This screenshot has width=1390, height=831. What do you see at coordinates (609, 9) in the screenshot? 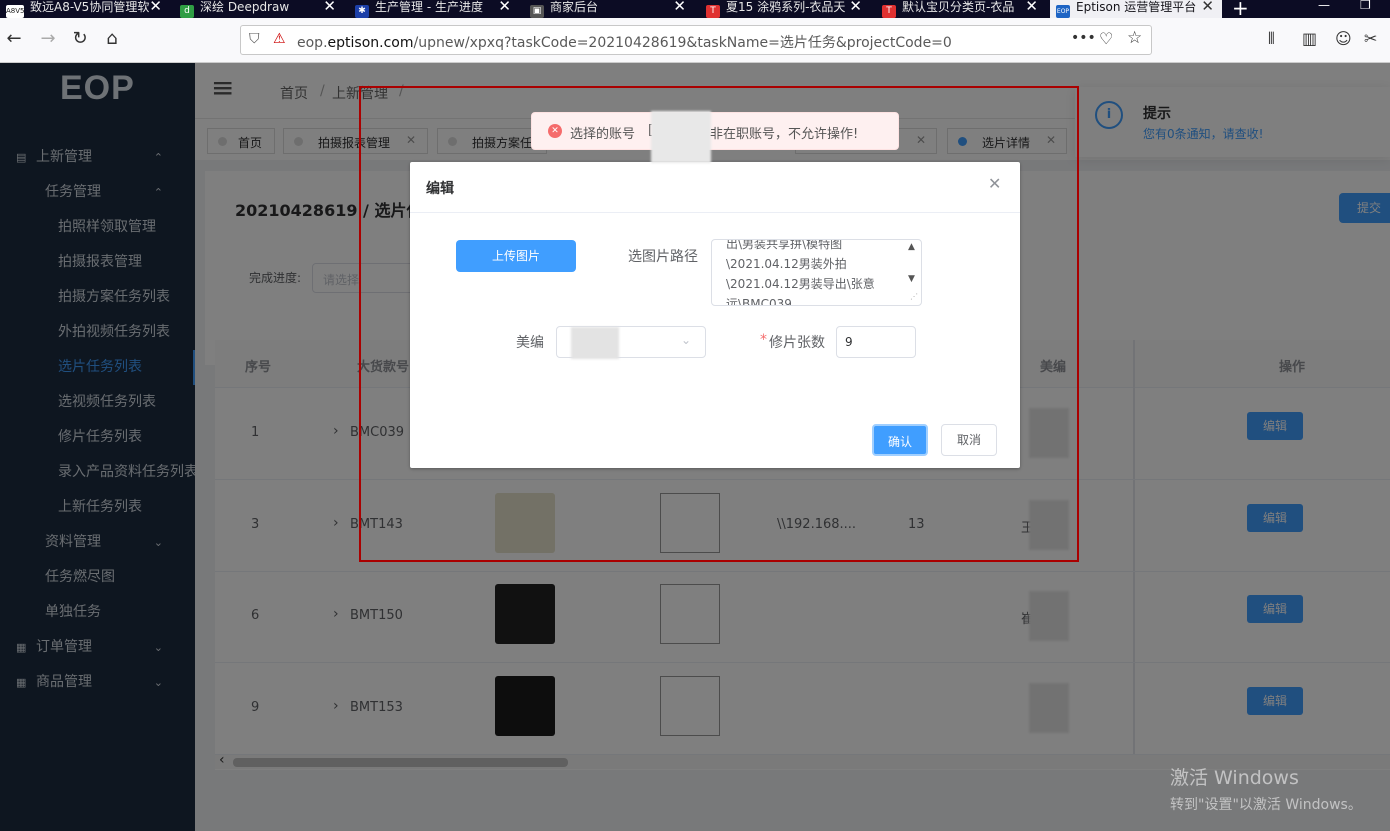
I see `browser-tab-merchant: ▣ 商家后台 ✕` at bounding box center [609, 9].